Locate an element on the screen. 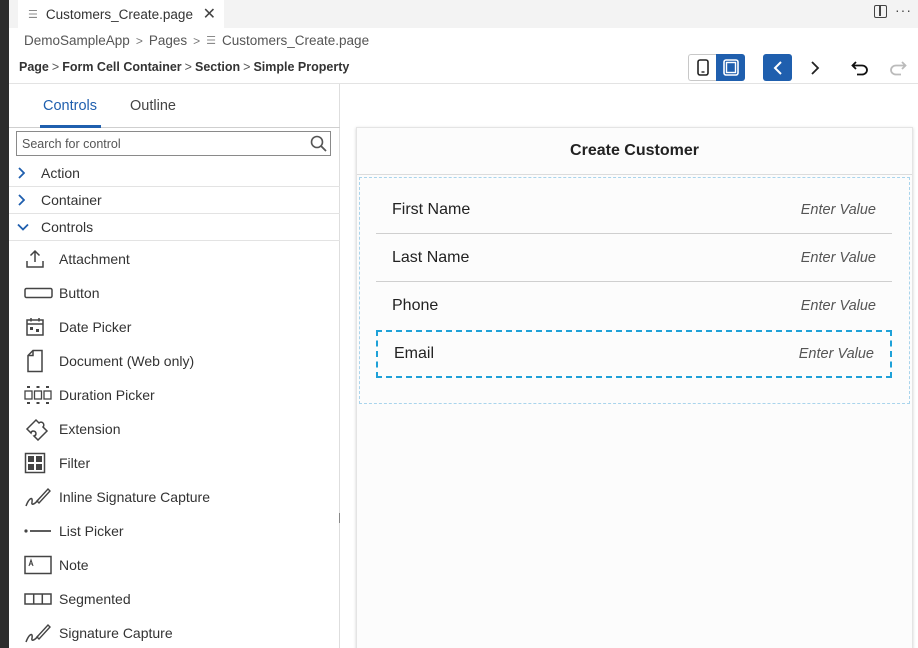  form-row-email: Email Enter Value is located at coordinates (634, 354).